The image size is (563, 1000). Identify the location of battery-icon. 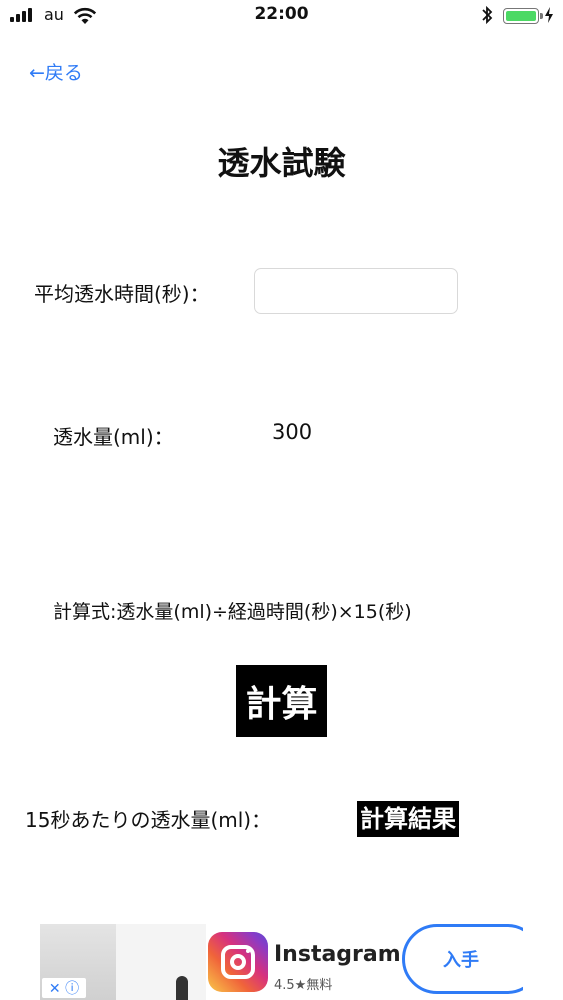
(523, 16).